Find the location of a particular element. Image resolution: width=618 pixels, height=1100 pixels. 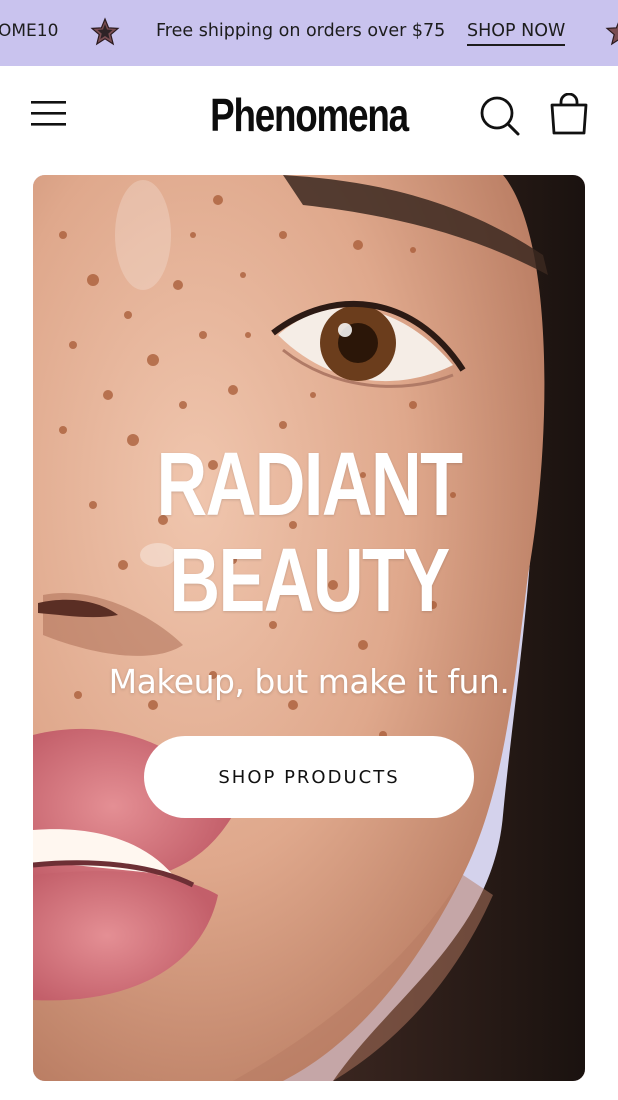

shop-products-button: SHOP PRODUCTS is located at coordinates (309, 777).